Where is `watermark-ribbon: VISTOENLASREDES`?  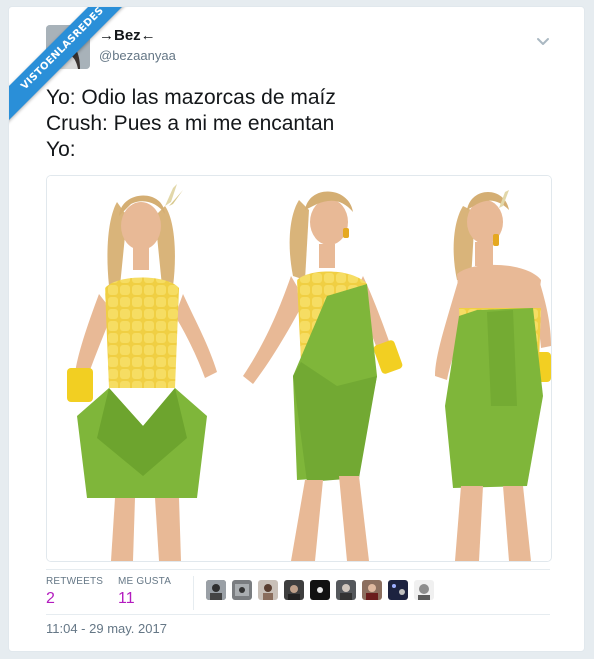 watermark-ribbon: VISTOENLASREDES is located at coordinates (74, 72).